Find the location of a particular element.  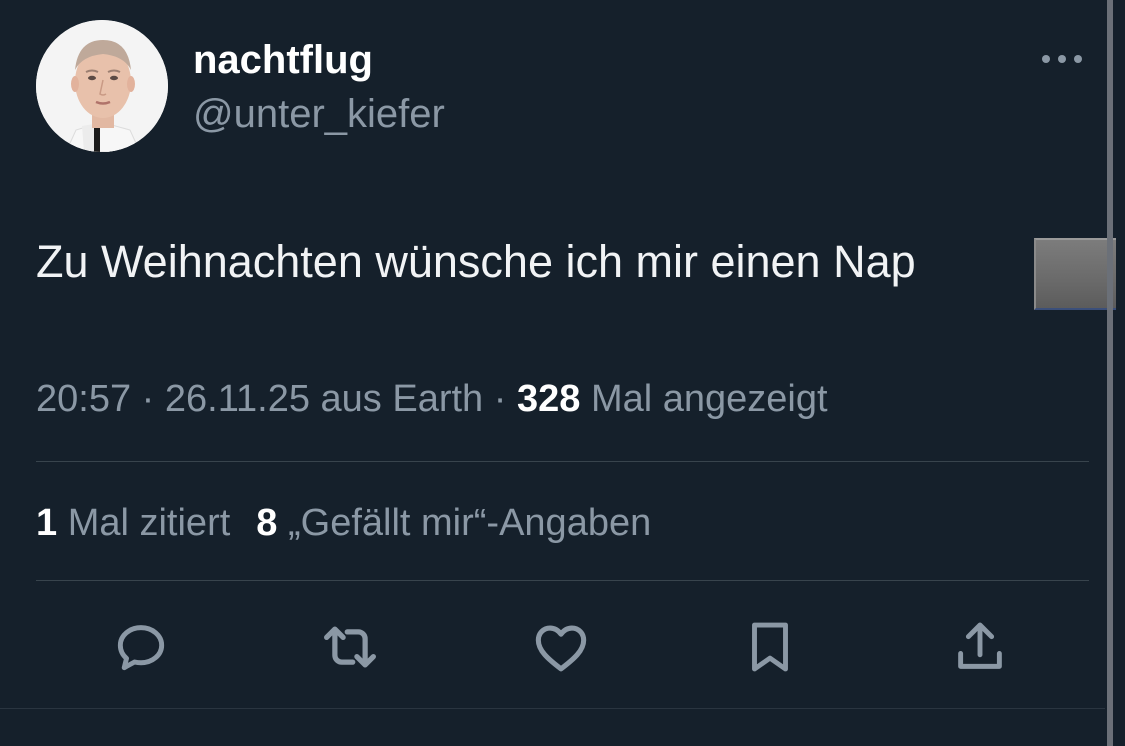

quotes-stat: 1 Mal zitiert is located at coordinates (133, 523).